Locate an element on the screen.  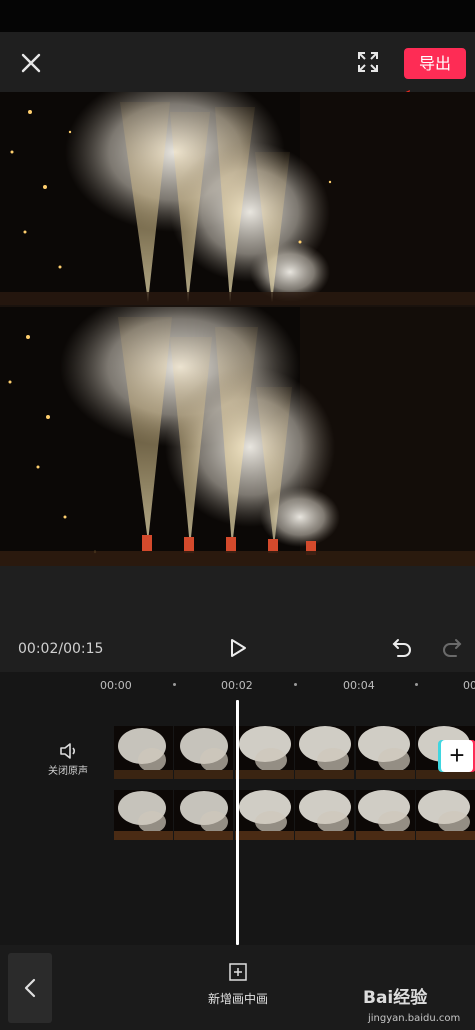
playback-control-bar: 00:02/00:15 is located at coordinates (237, 647).